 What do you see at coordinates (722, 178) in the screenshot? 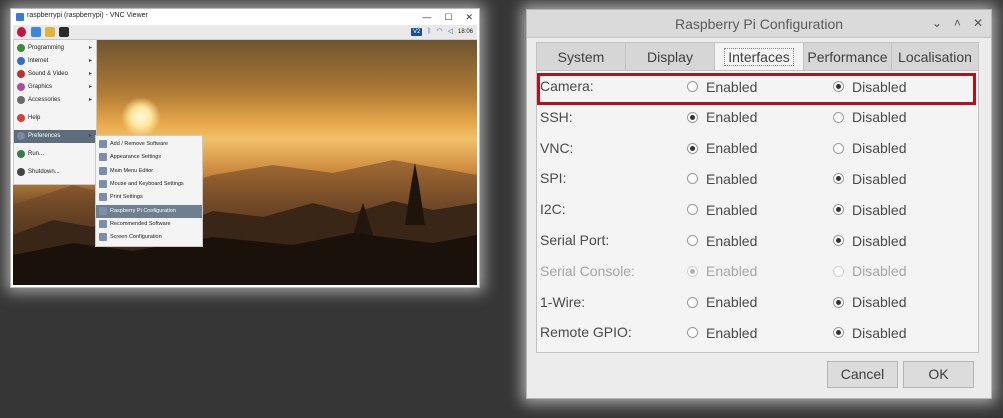
I see `spi-enabled-radio: Enabled` at bounding box center [722, 178].